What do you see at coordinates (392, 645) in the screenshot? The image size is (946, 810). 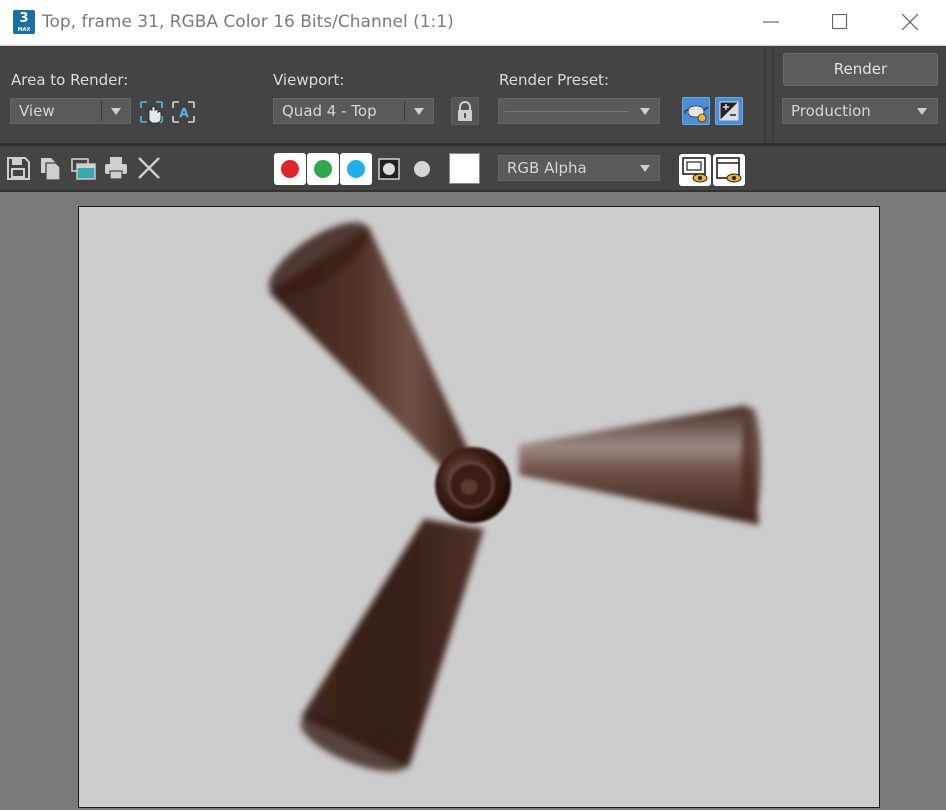 I see `fan-blade-lower` at bounding box center [392, 645].